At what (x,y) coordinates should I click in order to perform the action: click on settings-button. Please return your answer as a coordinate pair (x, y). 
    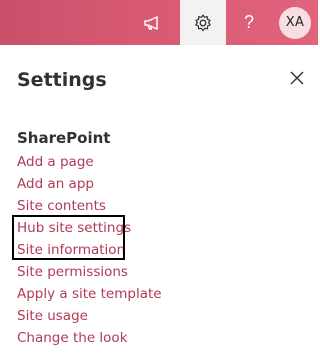
    Looking at the image, I should click on (203, 22).